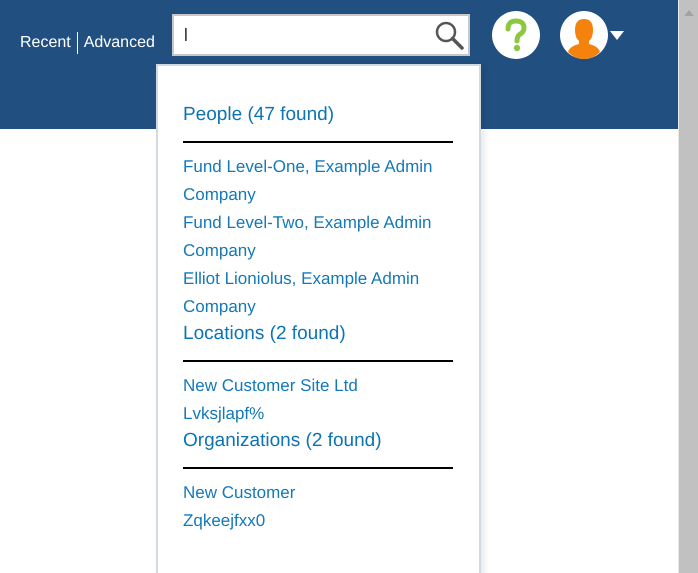 The image size is (698, 573). Describe the element at coordinates (318, 386) in the screenshot. I see `search-result-link: New Customer Site Ltd` at that location.